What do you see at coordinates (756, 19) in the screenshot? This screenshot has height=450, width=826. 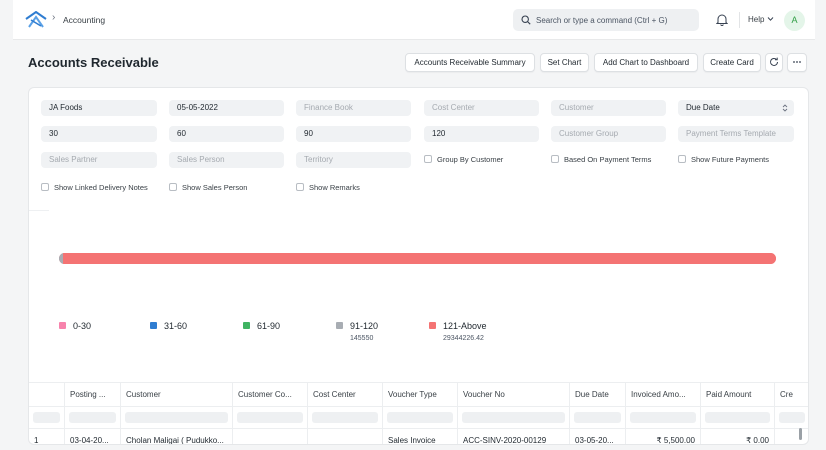 I see `help-menu: Help` at bounding box center [756, 19].